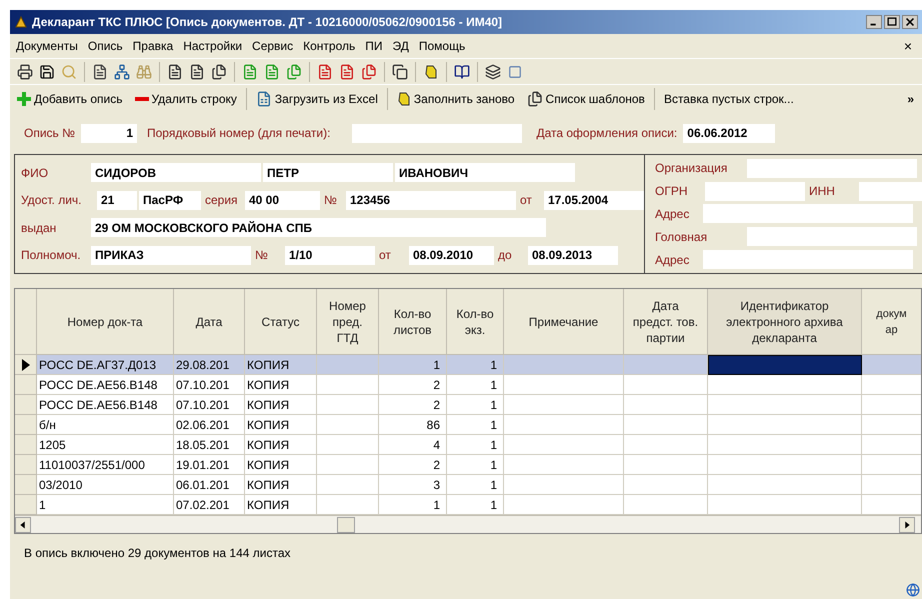  What do you see at coordinates (176, 172) in the screenshot?
I see `input-field: СИДОРОВ` at bounding box center [176, 172].